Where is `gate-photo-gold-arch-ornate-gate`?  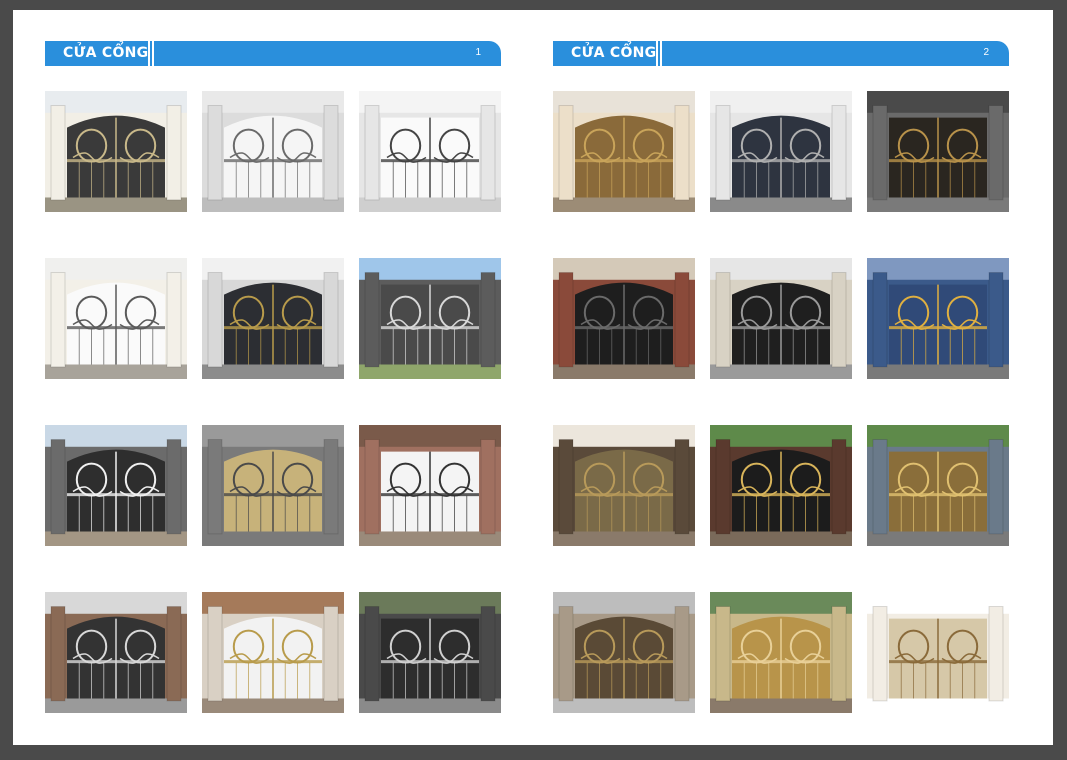 gate-photo-gold-arch-ornate-gate is located at coordinates (781, 652).